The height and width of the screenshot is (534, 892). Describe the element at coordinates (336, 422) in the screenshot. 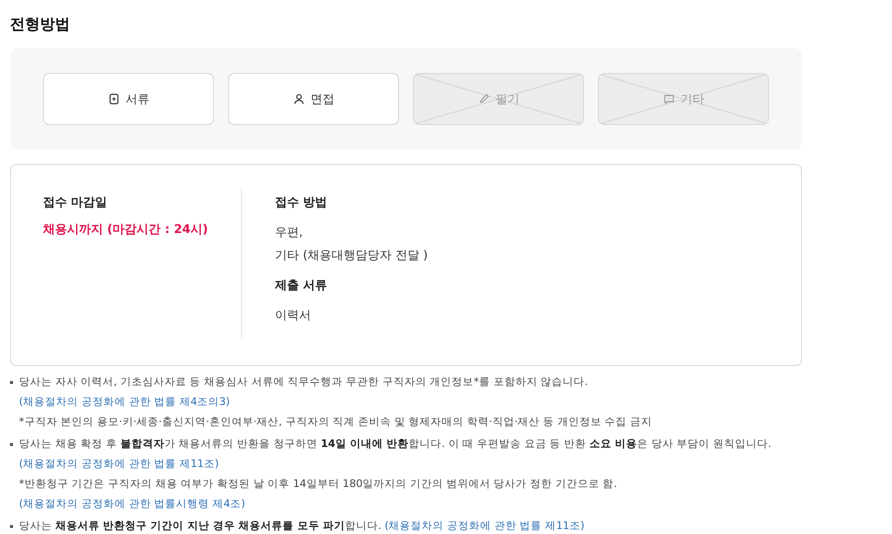

I see `note-detail: *구직자 본인의 용모·키·세종·출신지역·혼인여부·재산, 구직자의 직계 존비속 및 형제자매의 학력·직업·재산 등 개인정보 수집 금지` at that location.